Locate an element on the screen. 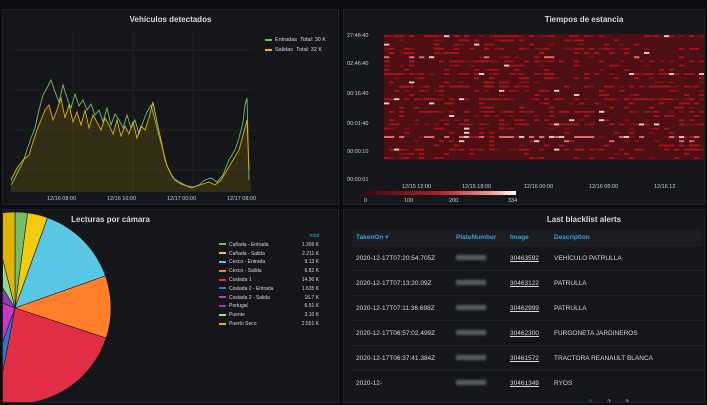  legend-item: Puerto Seco 2.551 K is located at coordinates (269, 324).